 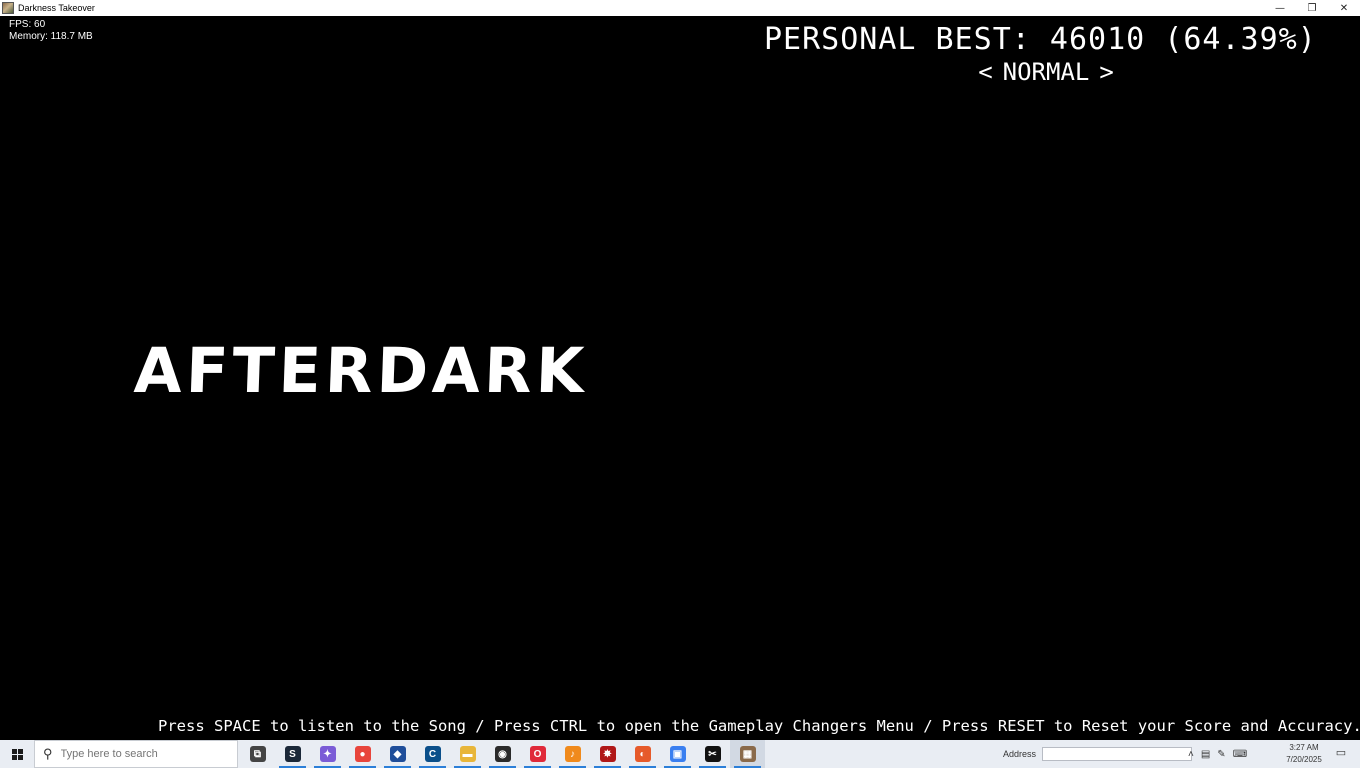 I want to click on opera-icon: O, so click(x=537, y=754).